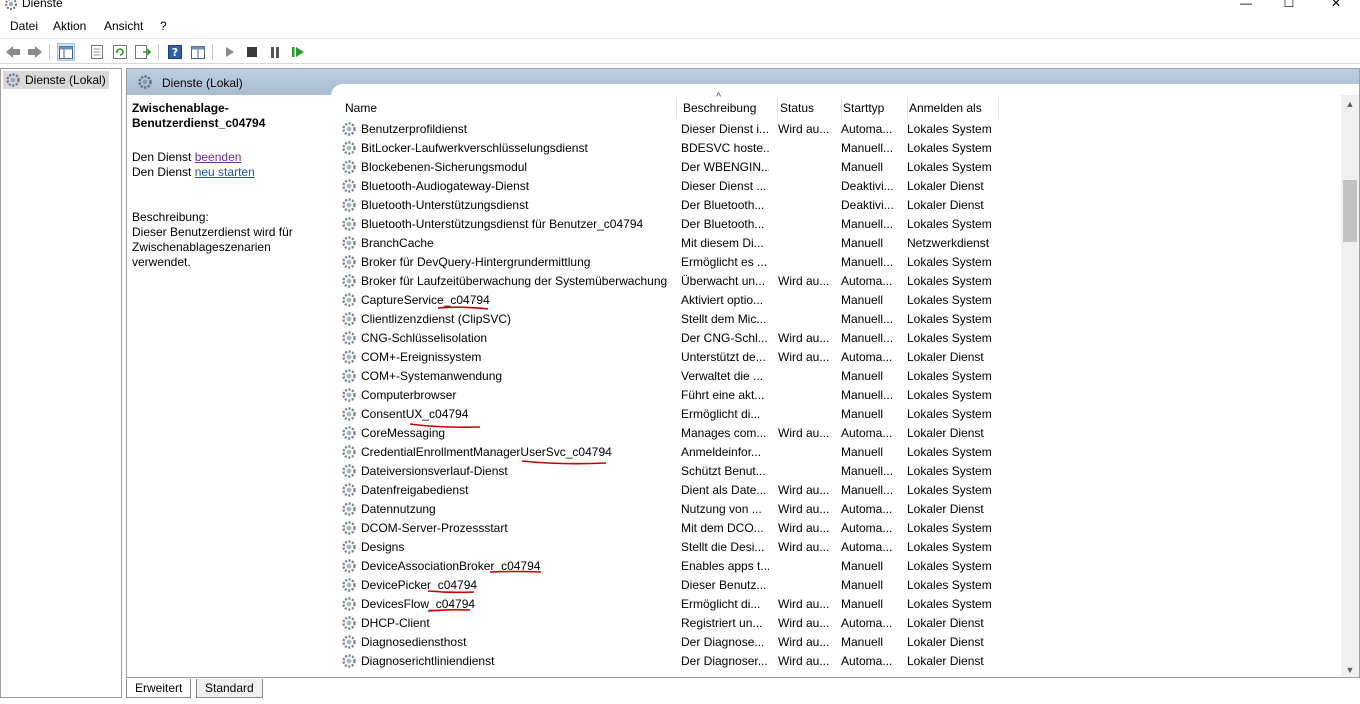 The image size is (1360, 704). Describe the element at coordinates (163, 157) in the screenshot. I see `action-prefix: Den Dienst` at that location.